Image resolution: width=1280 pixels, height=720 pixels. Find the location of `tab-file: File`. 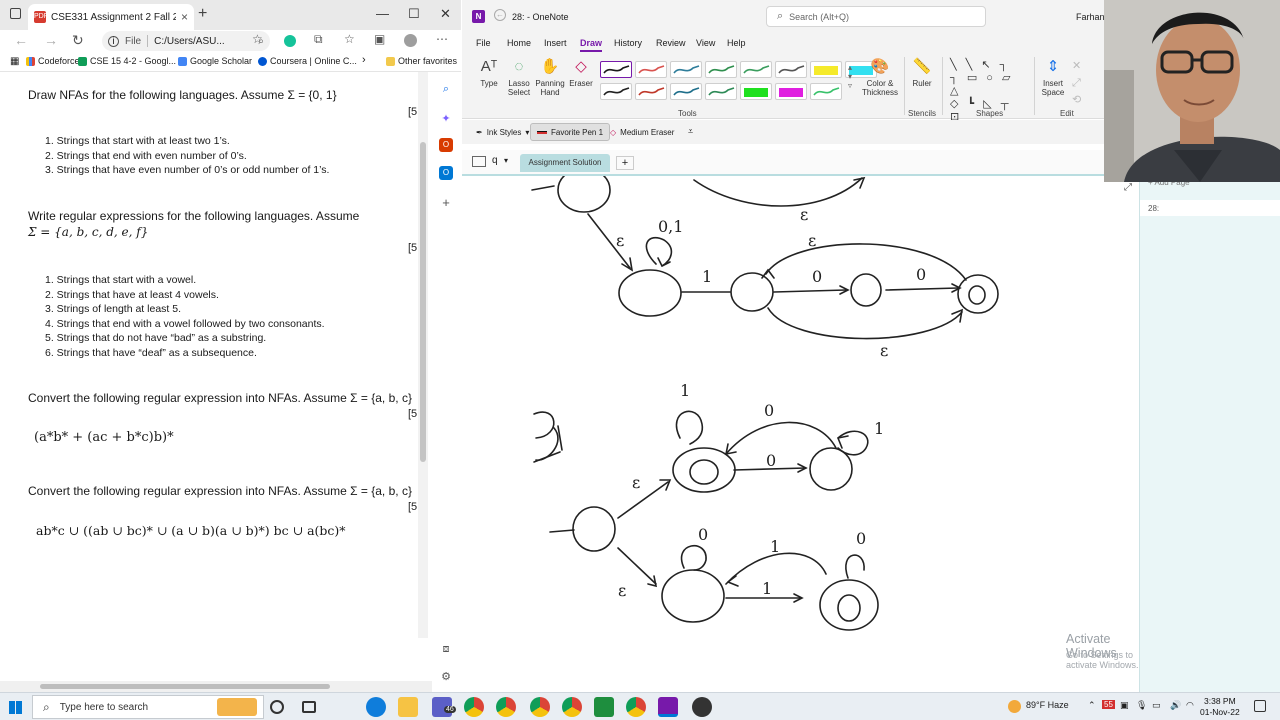

tab-file: File is located at coordinates (483, 43).